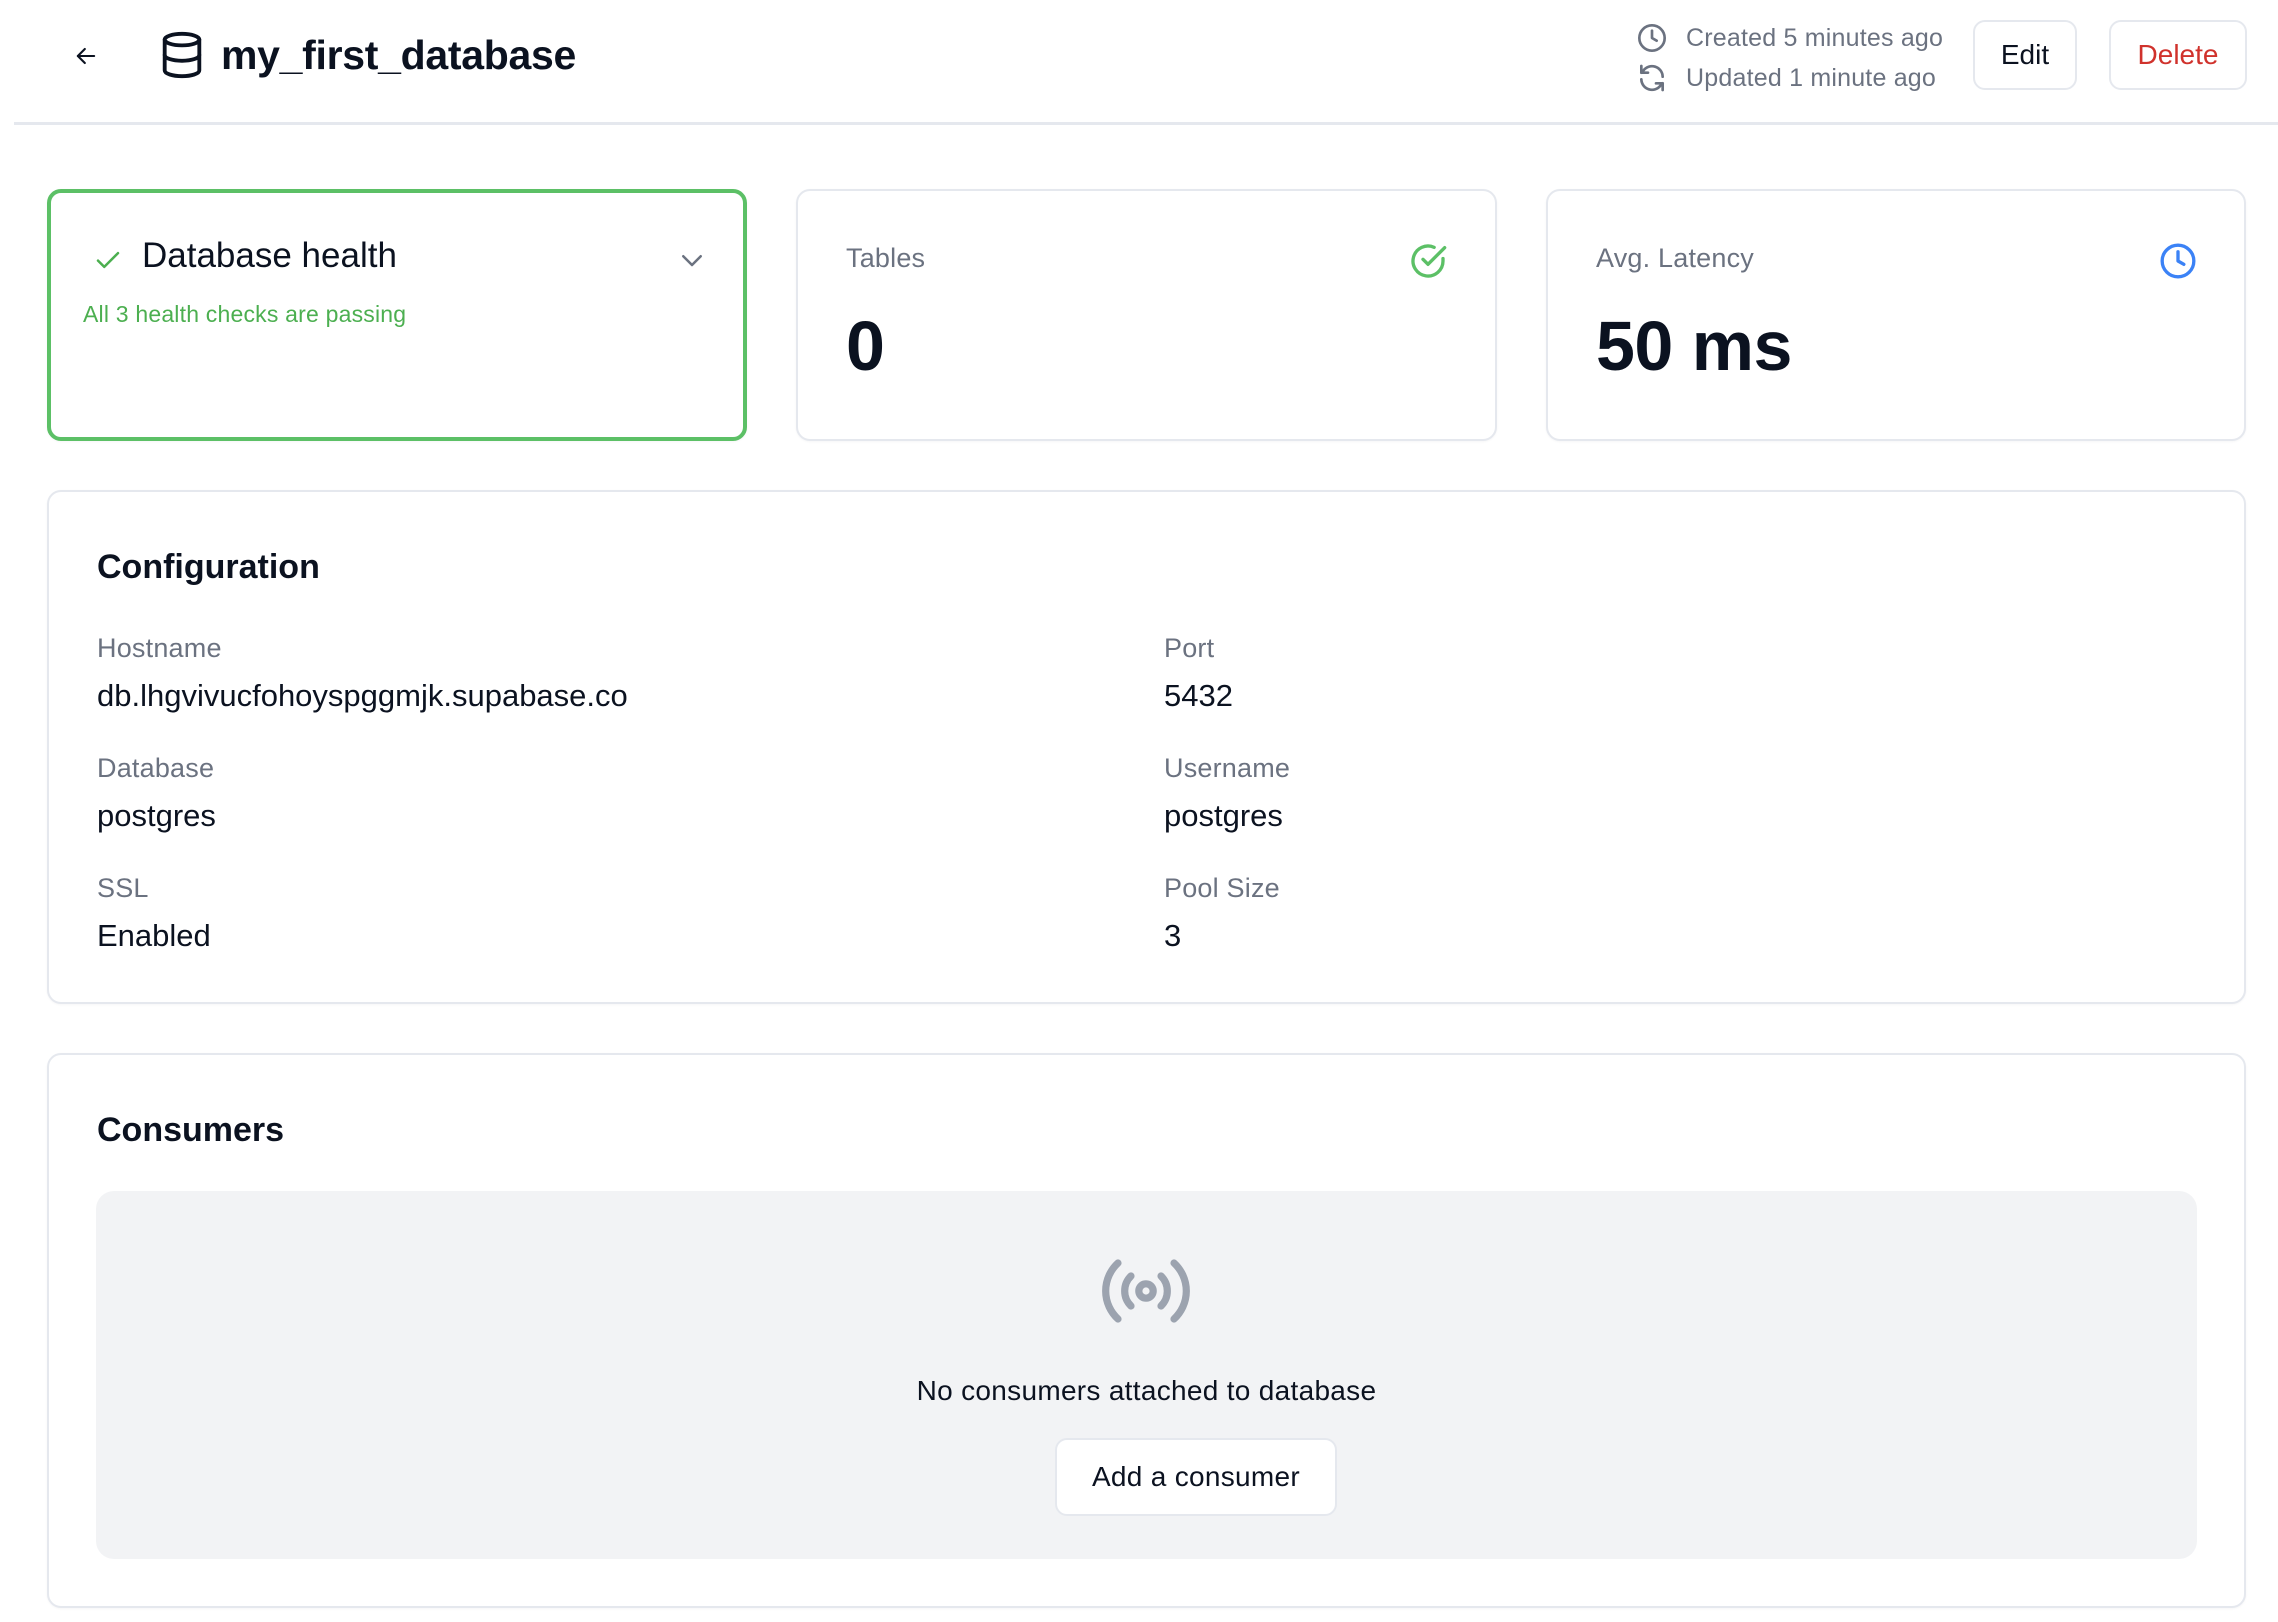 Image resolution: width=2278 pixels, height=1622 pixels. I want to click on health-status-text: All 3 health checks are passing, so click(245, 314).